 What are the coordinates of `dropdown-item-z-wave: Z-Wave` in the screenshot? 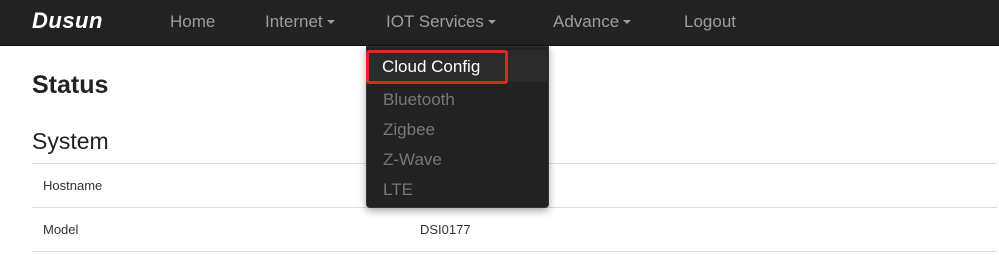 It's located at (412, 160).